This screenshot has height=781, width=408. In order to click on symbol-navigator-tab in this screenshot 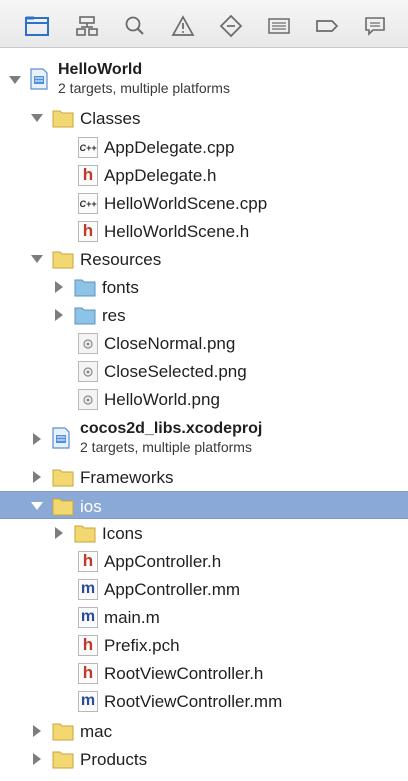, I will do `click(87, 26)`.